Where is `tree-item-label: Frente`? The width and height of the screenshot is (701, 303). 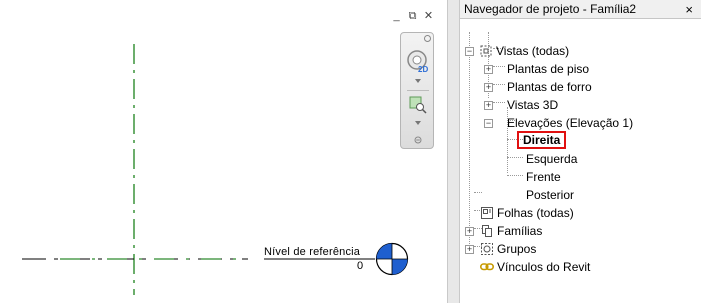
tree-item-label: Frente is located at coordinates (543, 177).